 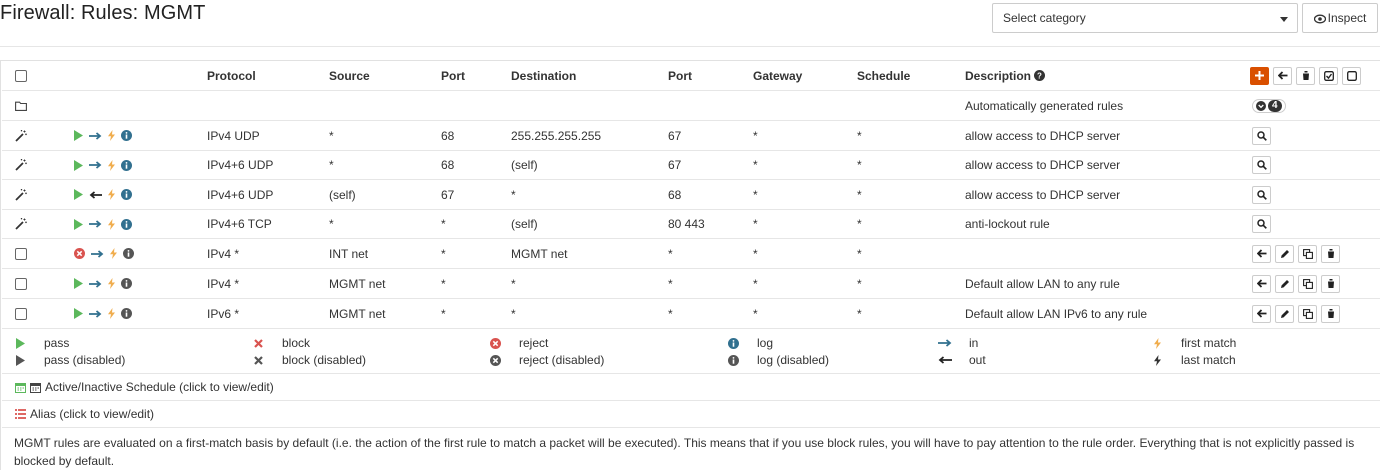 I want to click on inspect-label: Inspect, so click(x=1347, y=18).